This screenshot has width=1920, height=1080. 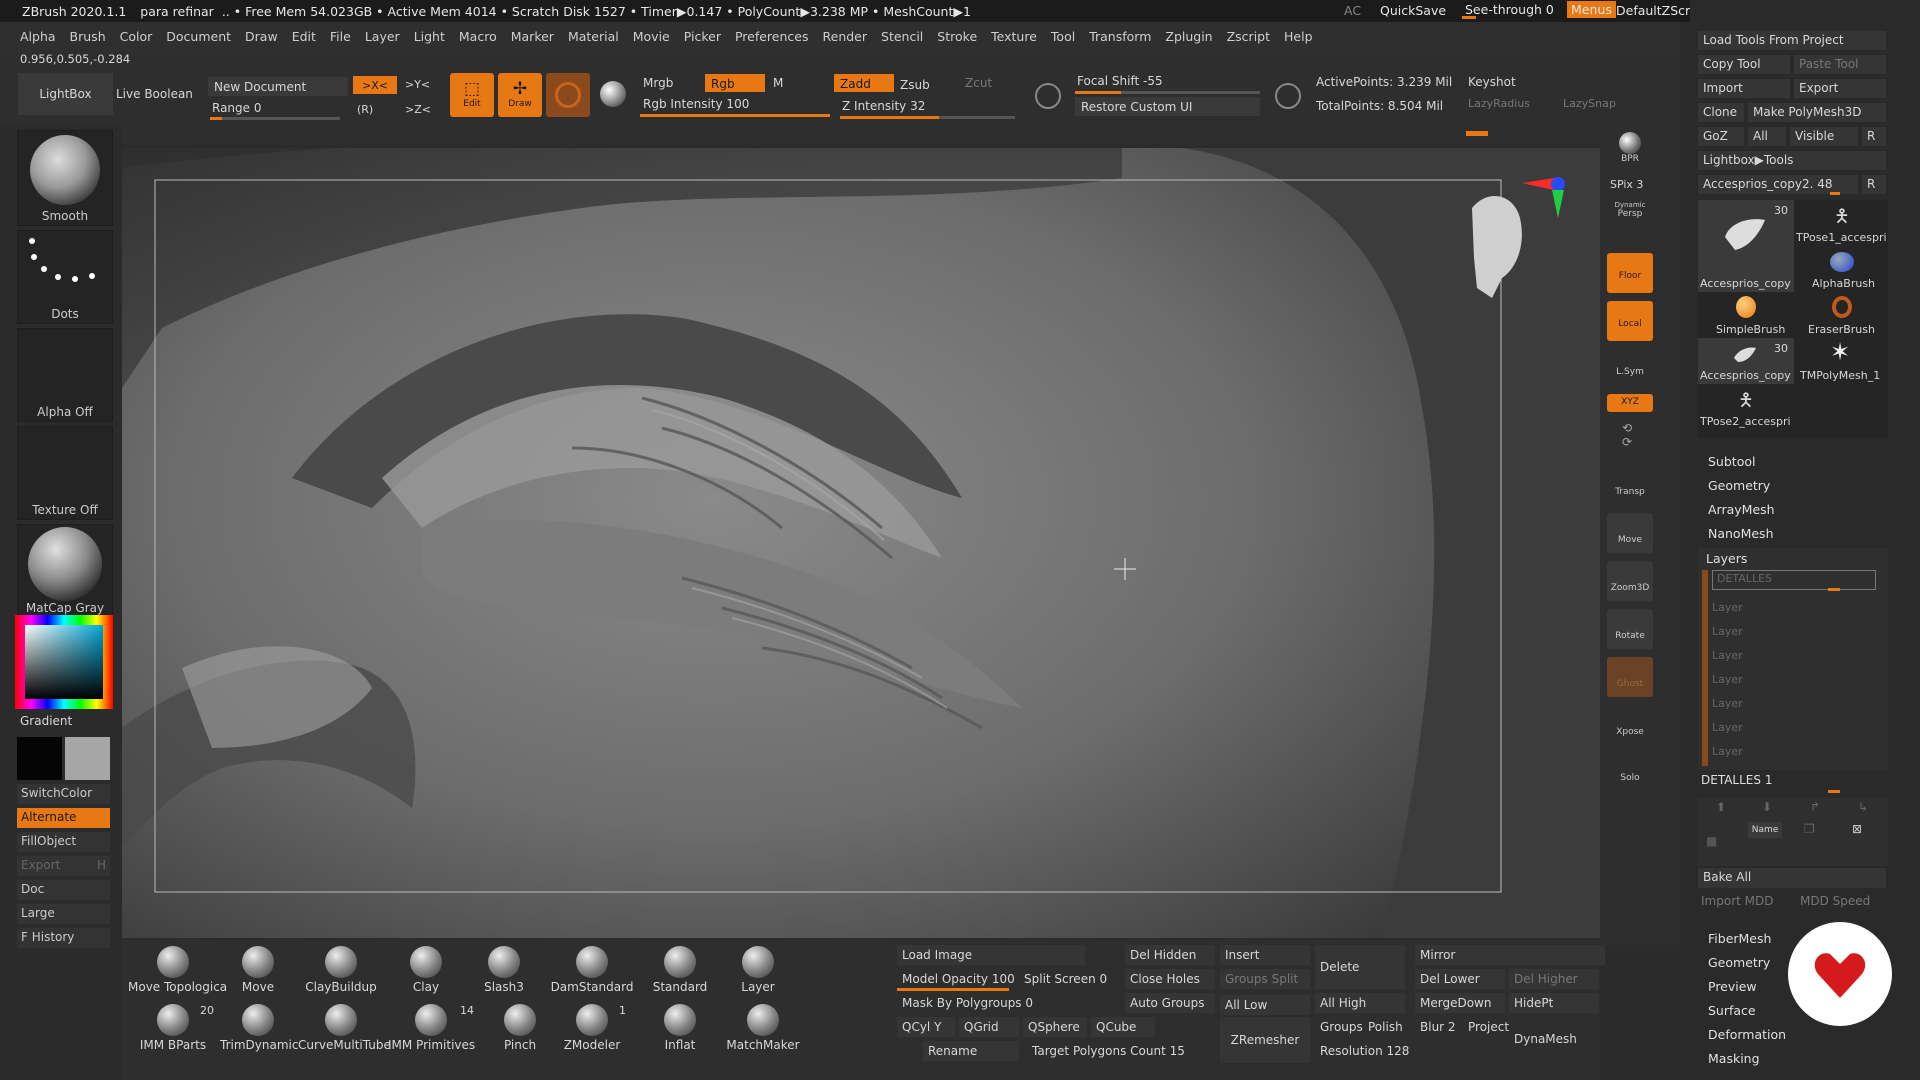 I want to click on redo-icon: ↱, so click(x=1815, y=807).